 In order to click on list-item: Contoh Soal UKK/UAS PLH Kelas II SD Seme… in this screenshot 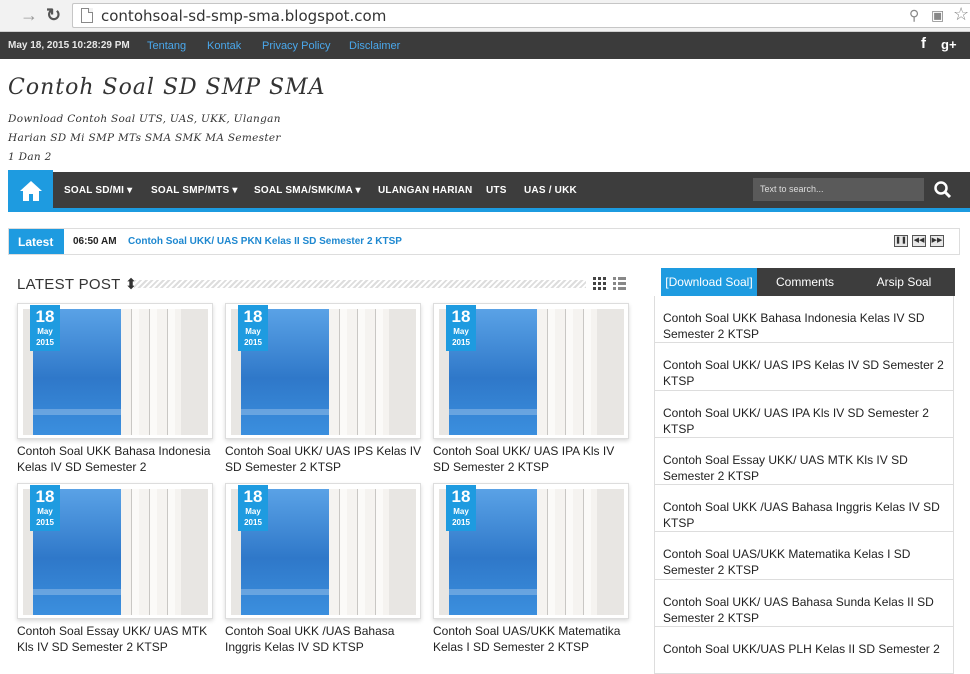, I will do `click(804, 650)`.